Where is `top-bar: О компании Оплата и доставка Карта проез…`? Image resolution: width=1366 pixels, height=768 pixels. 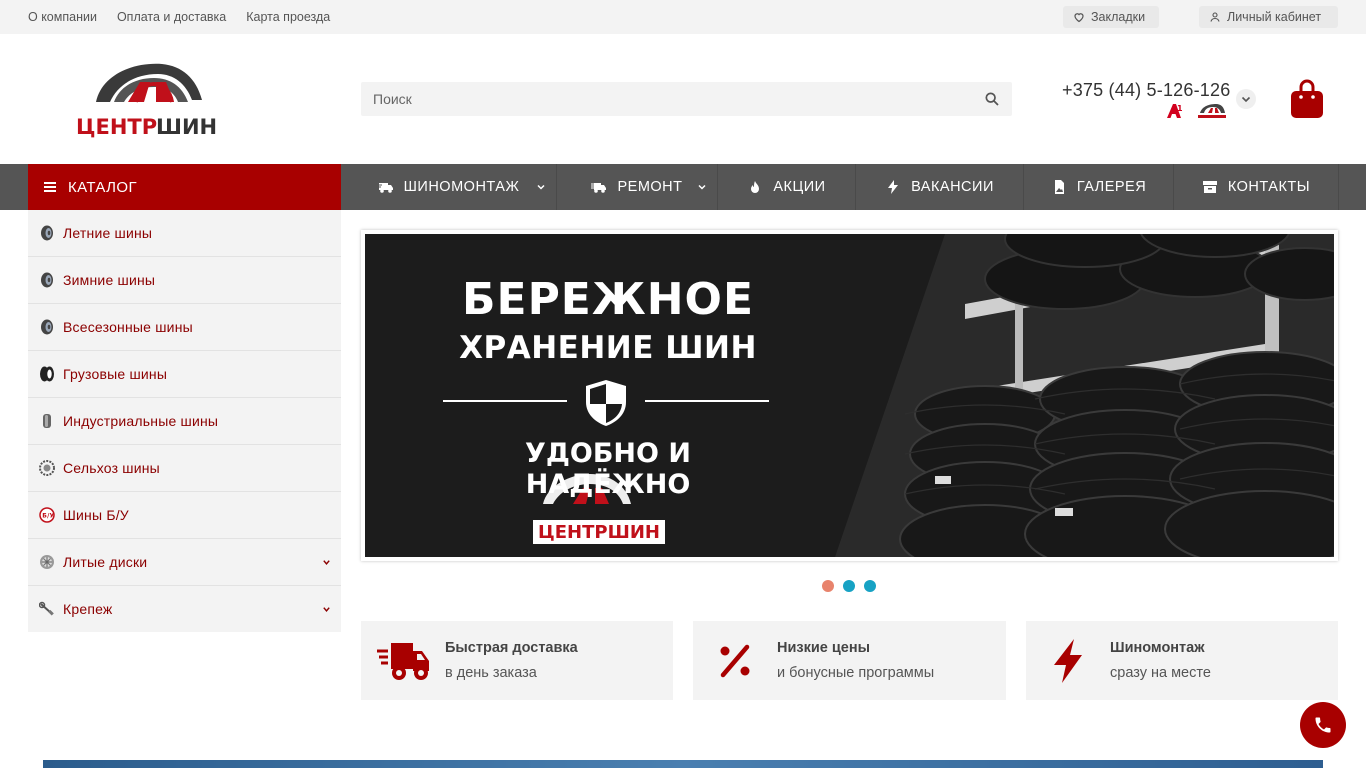
top-bar: О компании Оплата и доставка Карта проез… is located at coordinates (683, 17).